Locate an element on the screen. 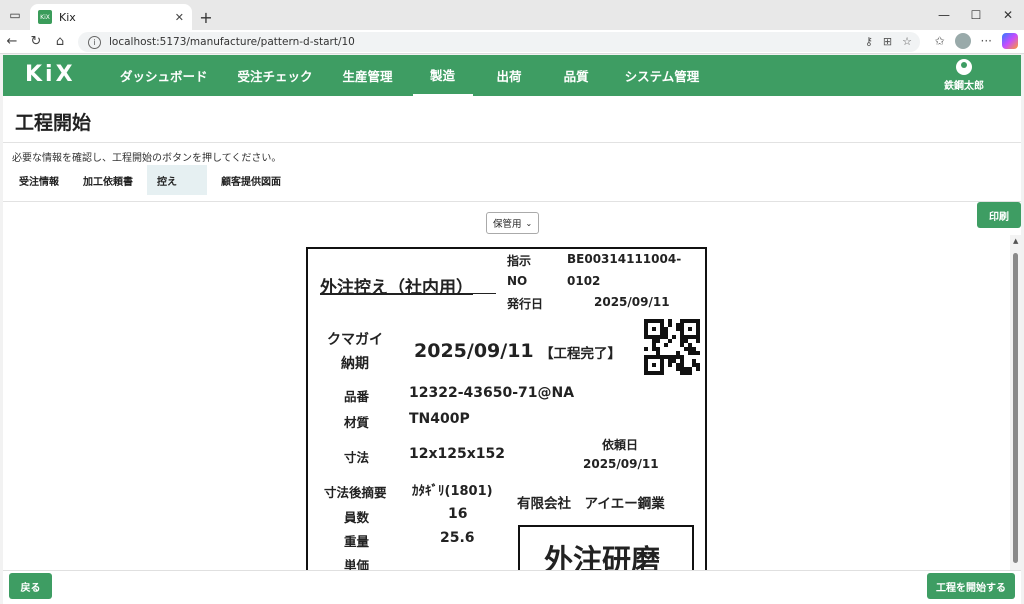  close-tab-icon: ✕ is located at coordinates (179, 17).